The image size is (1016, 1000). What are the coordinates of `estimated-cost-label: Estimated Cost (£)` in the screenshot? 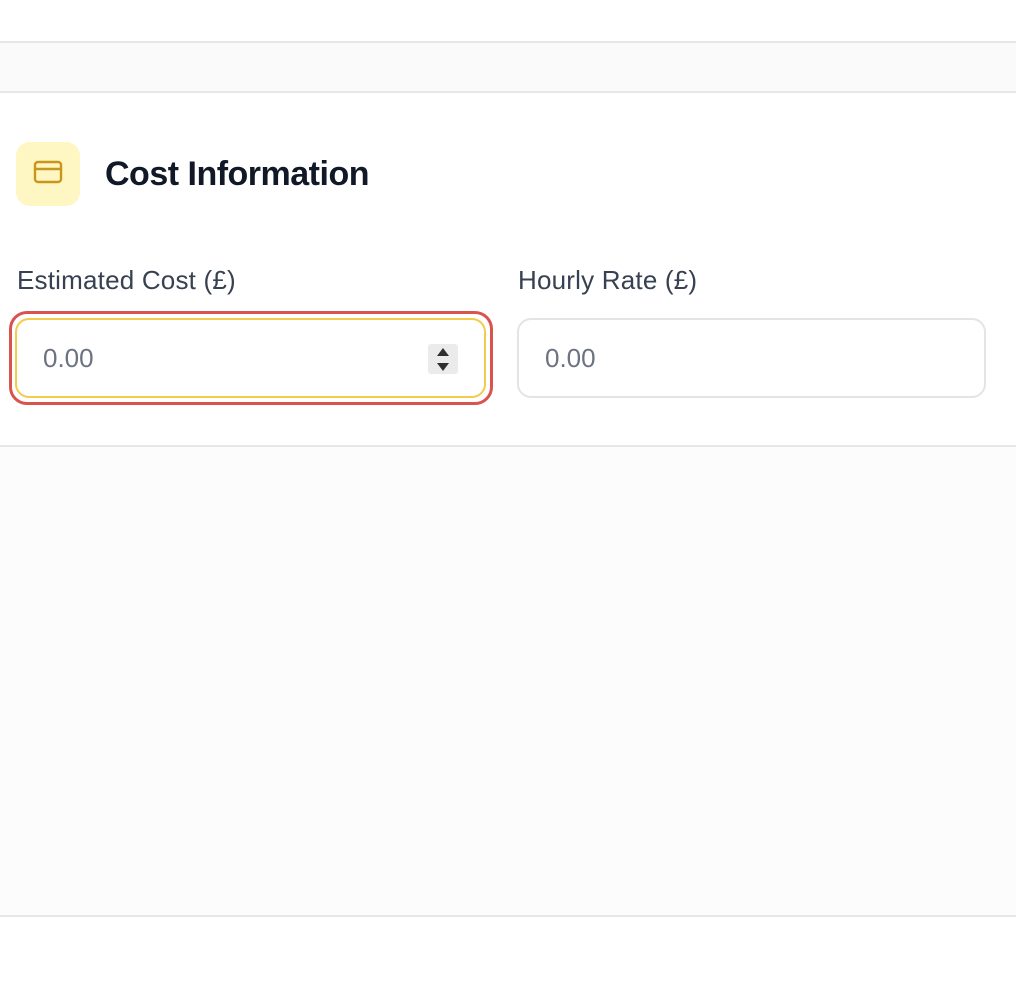 It's located at (126, 280).